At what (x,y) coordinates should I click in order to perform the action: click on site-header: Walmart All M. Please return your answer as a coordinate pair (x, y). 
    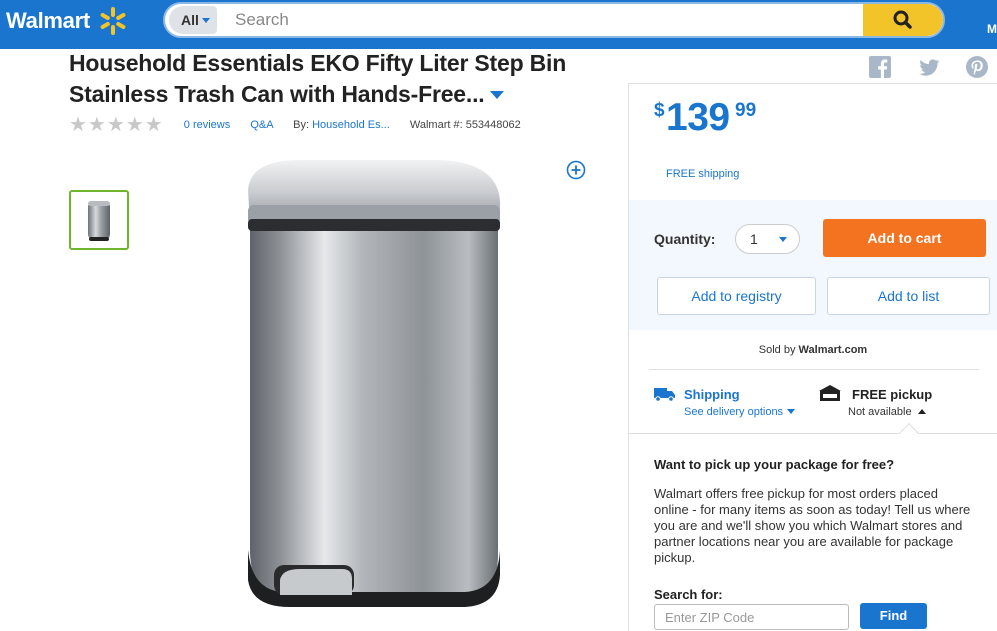
    Looking at the image, I should click on (498, 24).